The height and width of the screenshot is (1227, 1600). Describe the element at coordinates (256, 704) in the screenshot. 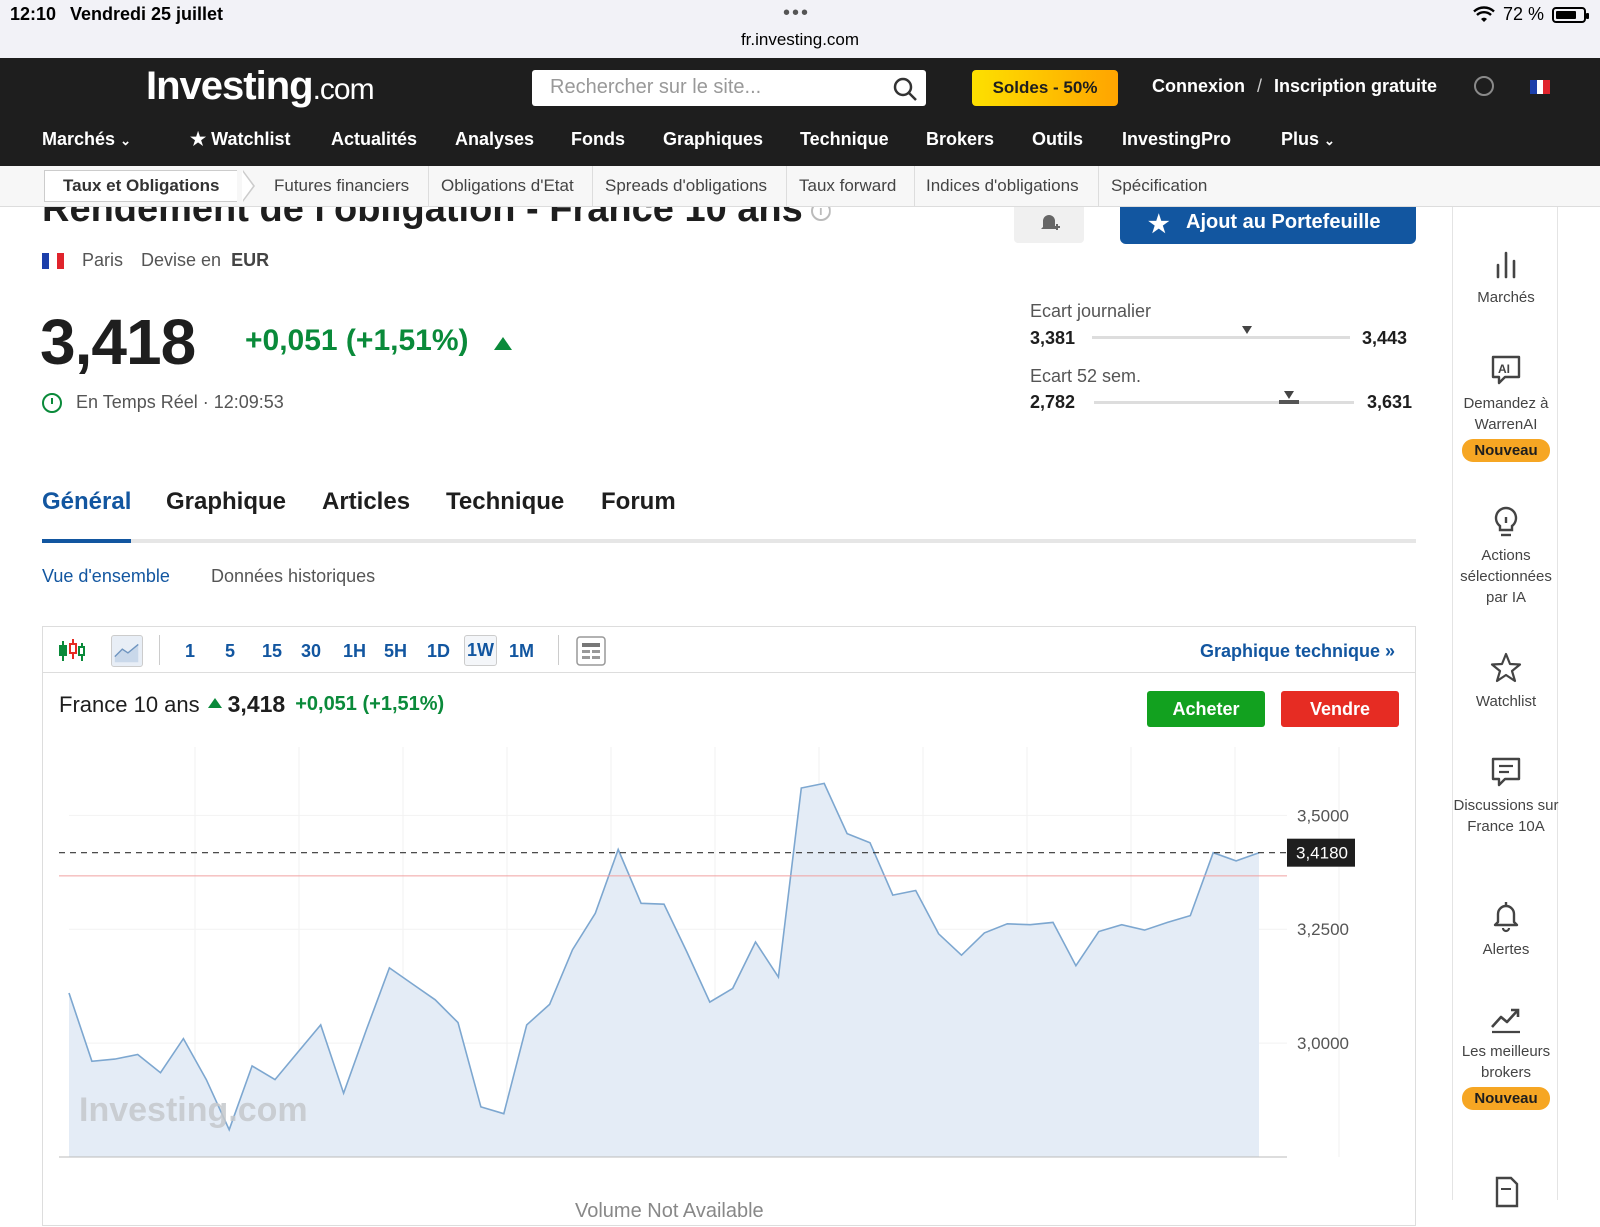

I see `chart-price: 3,418` at that location.